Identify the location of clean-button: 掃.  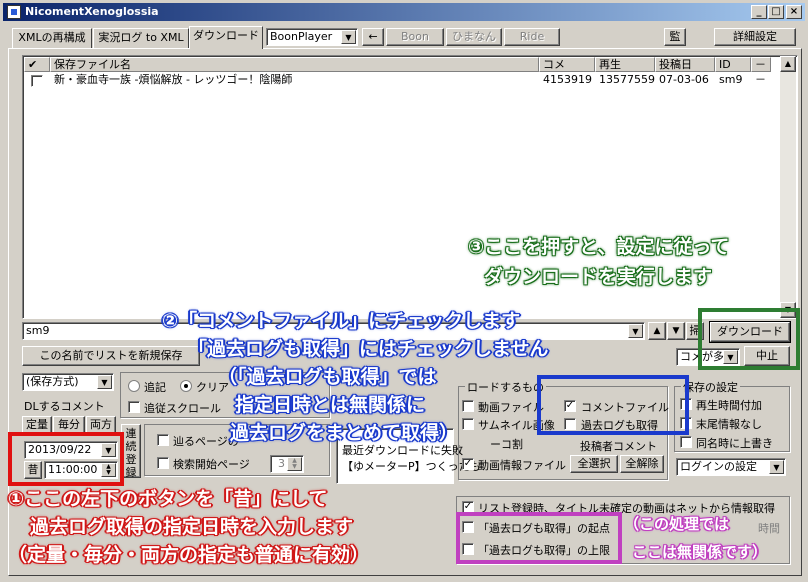
(695, 331).